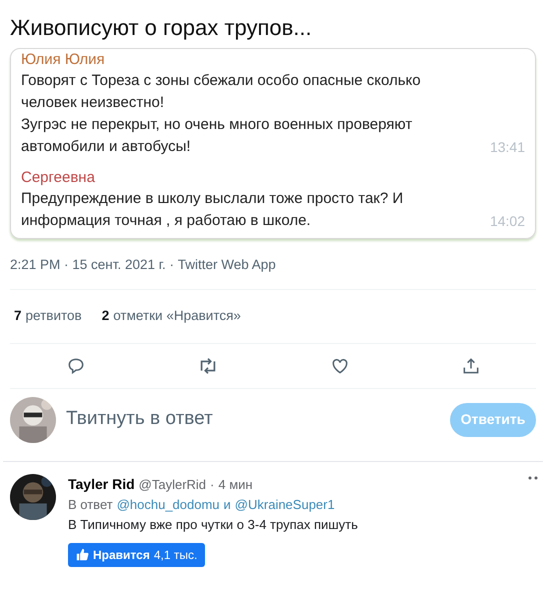 This screenshot has height=589, width=546. I want to click on mention-link: @UkraineSuper1, so click(284, 504).